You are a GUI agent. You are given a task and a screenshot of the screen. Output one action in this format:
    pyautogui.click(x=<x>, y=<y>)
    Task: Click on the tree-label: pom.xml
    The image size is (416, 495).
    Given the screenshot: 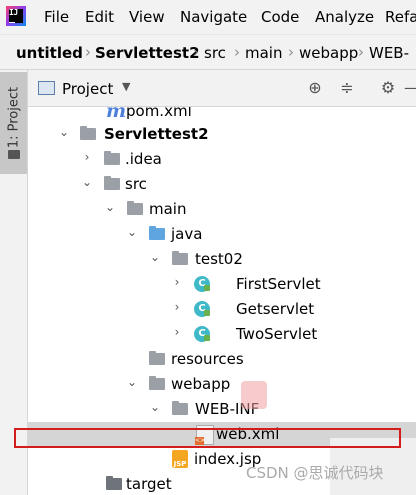 What is the action you would take?
    pyautogui.click(x=159, y=113)
    